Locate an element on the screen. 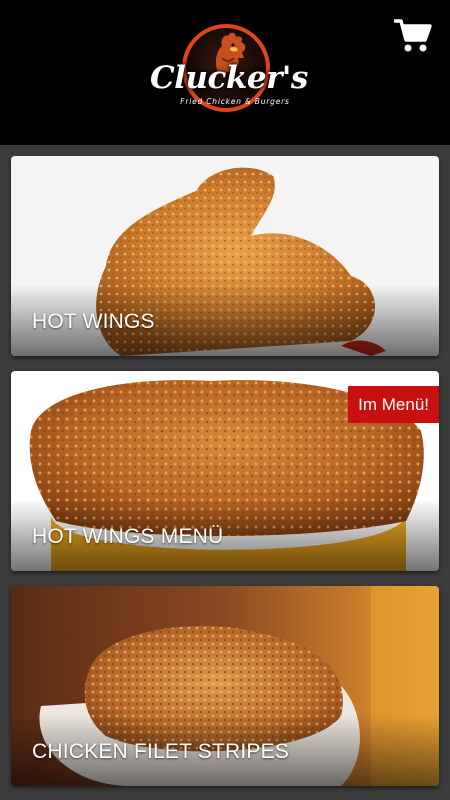 The height and width of the screenshot is (800, 450). brand-logo: Clucker's Fried Chicken & Burgers is located at coordinates (229, 70).